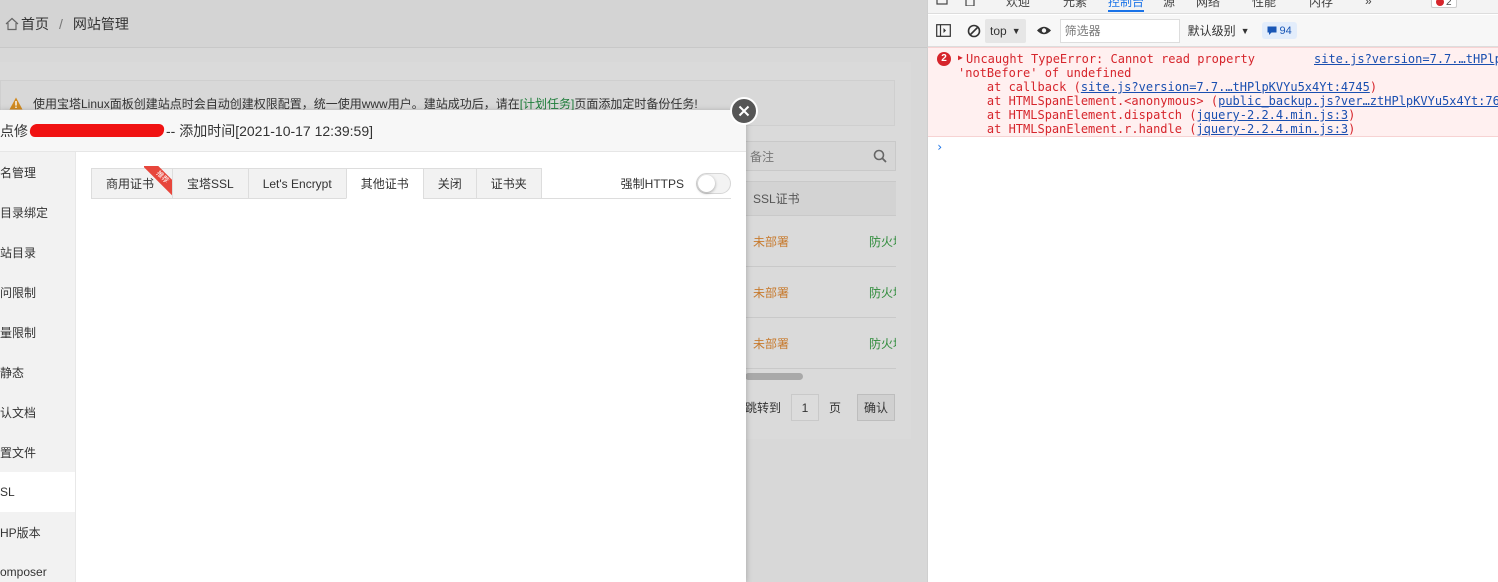  What do you see at coordinates (1077, 115) in the screenshot?
I see `stack-frame-prefix: at HTMLSpanElement.dispatch (` at bounding box center [1077, 115].